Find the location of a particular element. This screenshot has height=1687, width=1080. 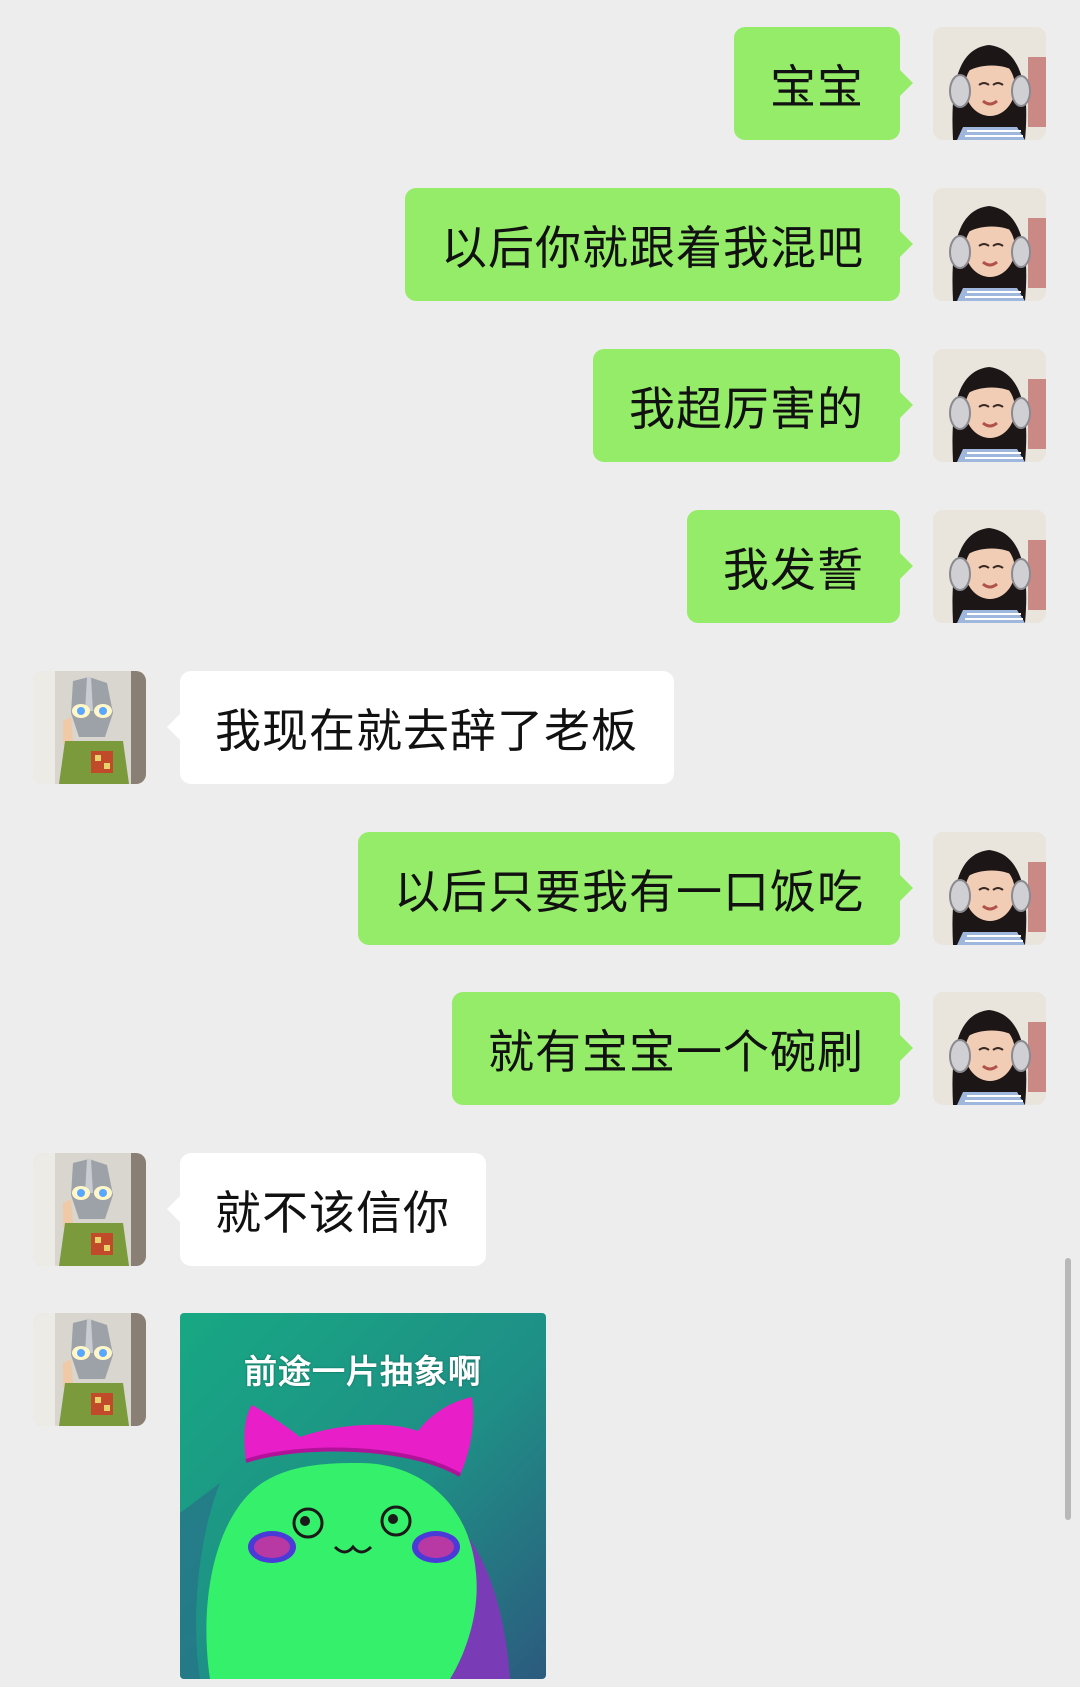

scrollbar is located at coordinates (1068, 1389).